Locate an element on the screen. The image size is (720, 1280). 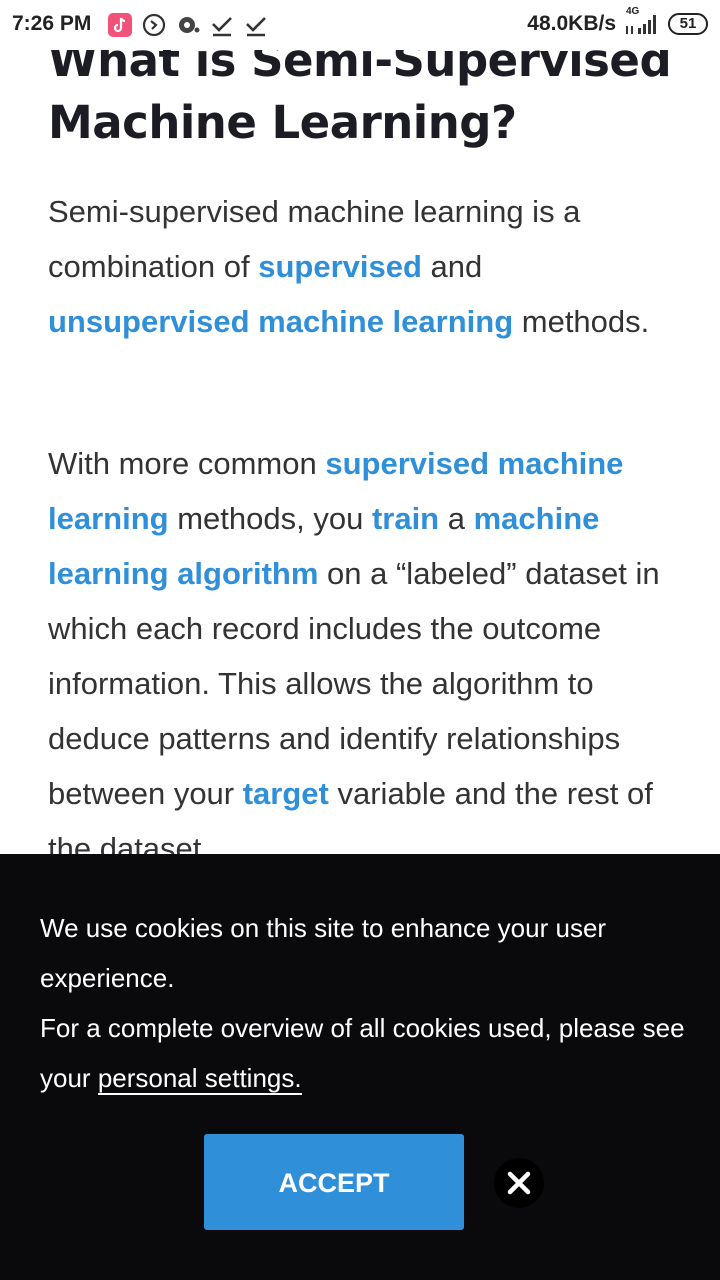
status-bar: 7:26 PM 48.0KB/s 4G 51 is located at coordinates (360, 25).